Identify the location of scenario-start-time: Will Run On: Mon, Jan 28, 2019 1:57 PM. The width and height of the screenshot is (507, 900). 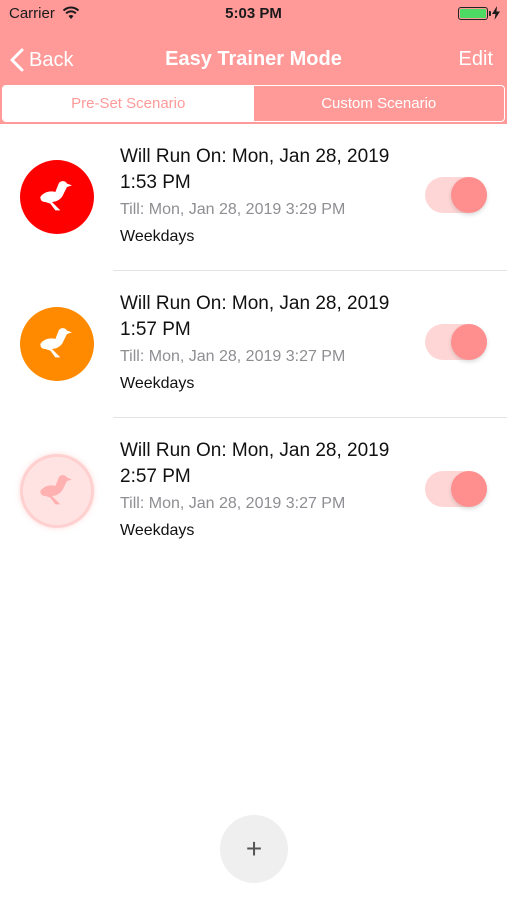
(255, 316).